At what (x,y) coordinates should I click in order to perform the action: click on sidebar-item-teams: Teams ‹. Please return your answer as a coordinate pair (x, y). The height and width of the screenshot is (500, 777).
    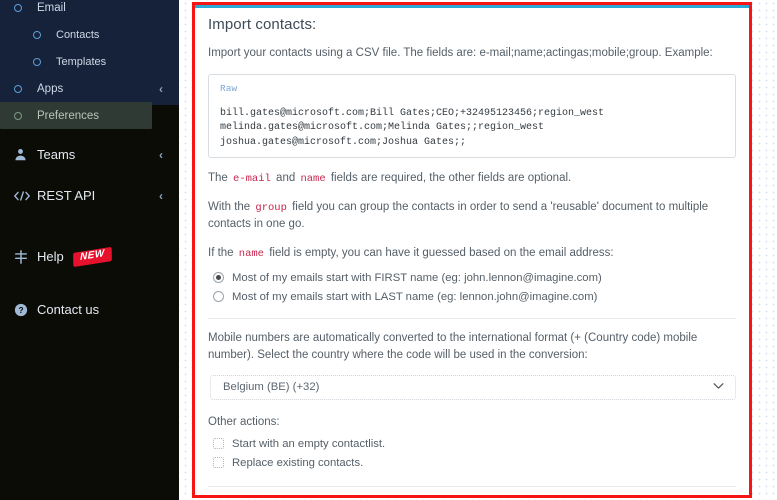
    Looking at the image, I should click on (89, 154).